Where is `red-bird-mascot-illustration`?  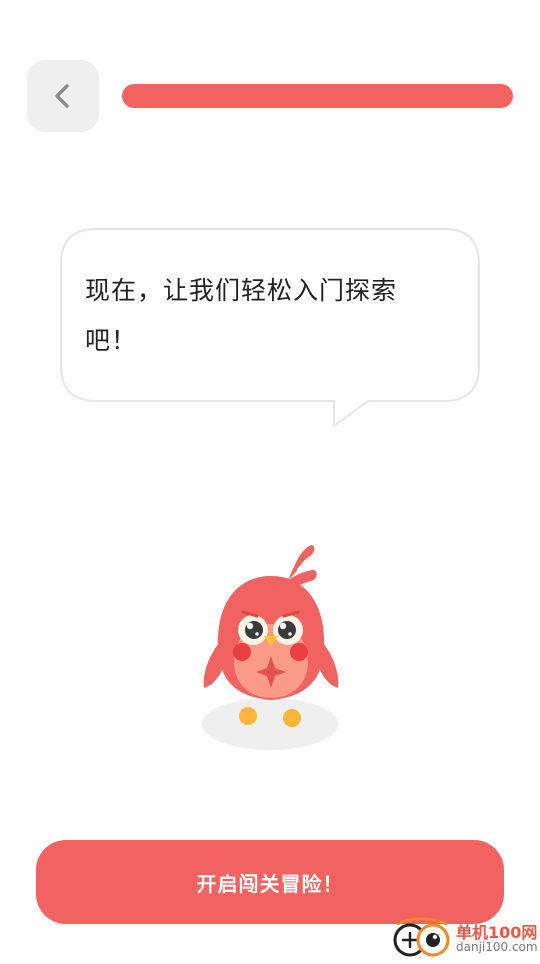
red-bird-mascot-illustration is located at coordinates (270, 647).